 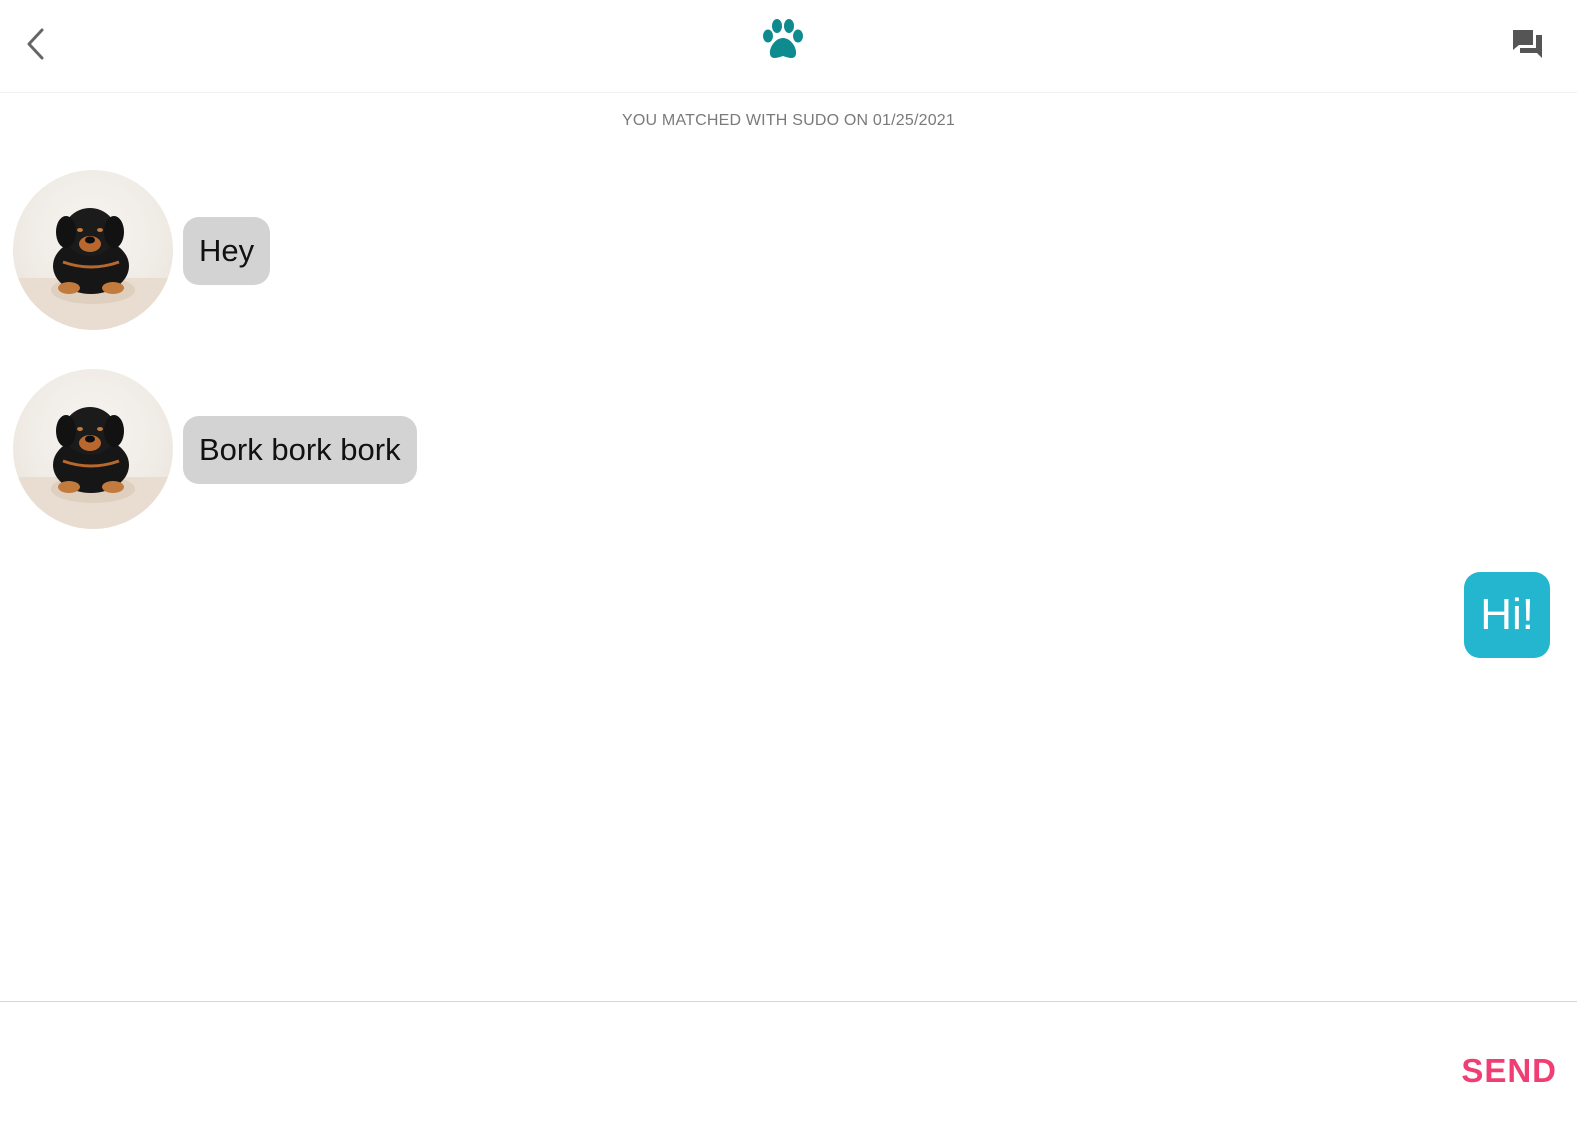 I want to click on incoming-message-bubble: Bork bork bork, so click(x=300, y=450).